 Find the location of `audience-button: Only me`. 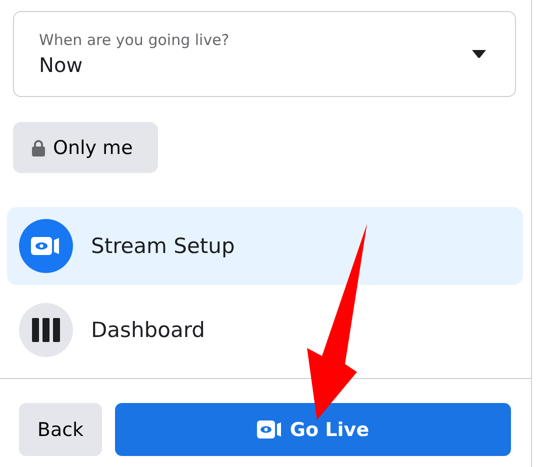

audience-button: Only me is located at coordinates (85, 147).